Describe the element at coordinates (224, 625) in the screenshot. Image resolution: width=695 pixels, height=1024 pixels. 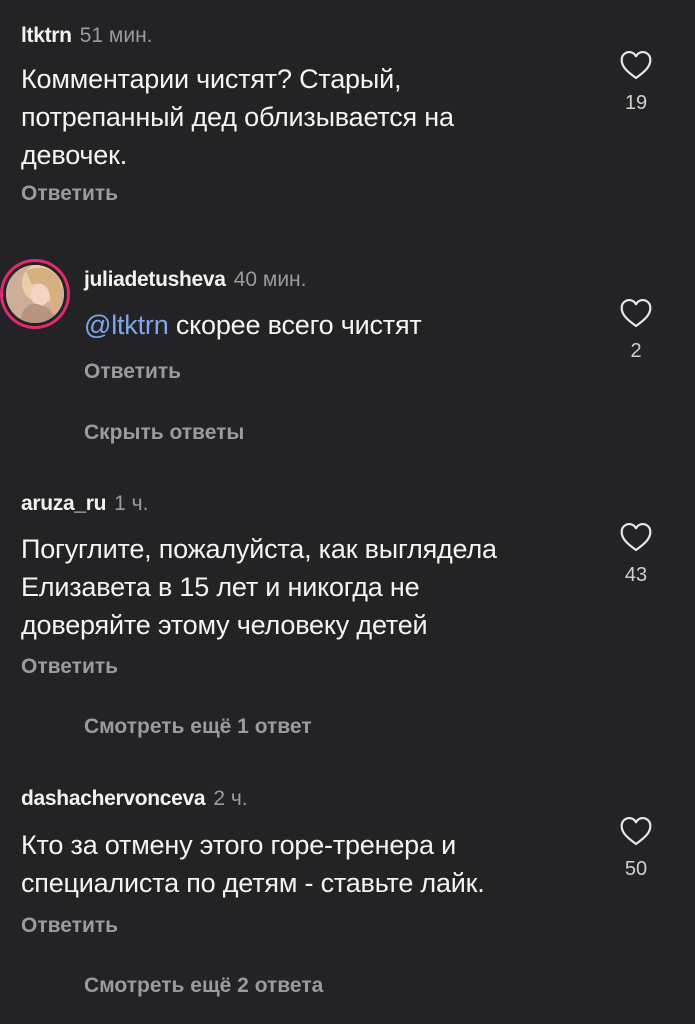
I see `comment-text-line: доверяйте этому человеку детей` at that location.